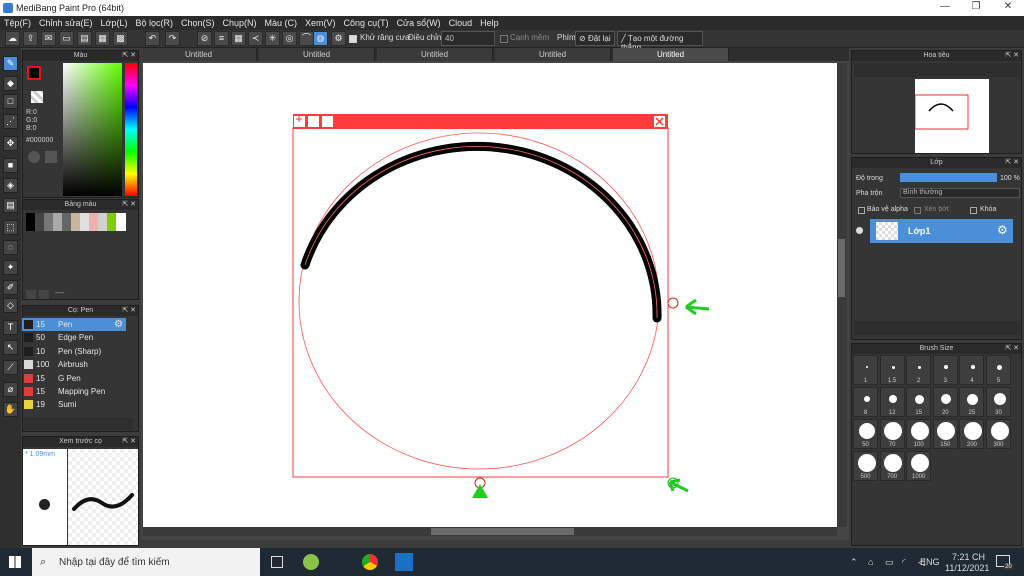 This screenshot has width=1024, height=576. What do you see at coordinates (480, 121) in the screenshot?
I see `ruler-header-bar` at bounding box center [480, 121].